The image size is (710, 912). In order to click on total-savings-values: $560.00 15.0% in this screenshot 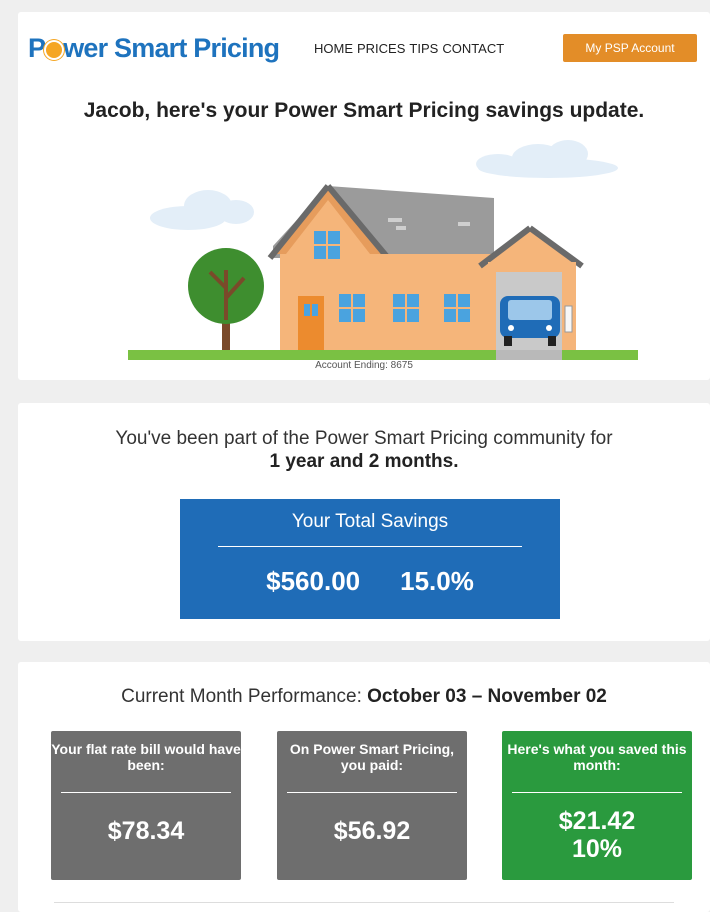, I will do `click(370, 581)`.